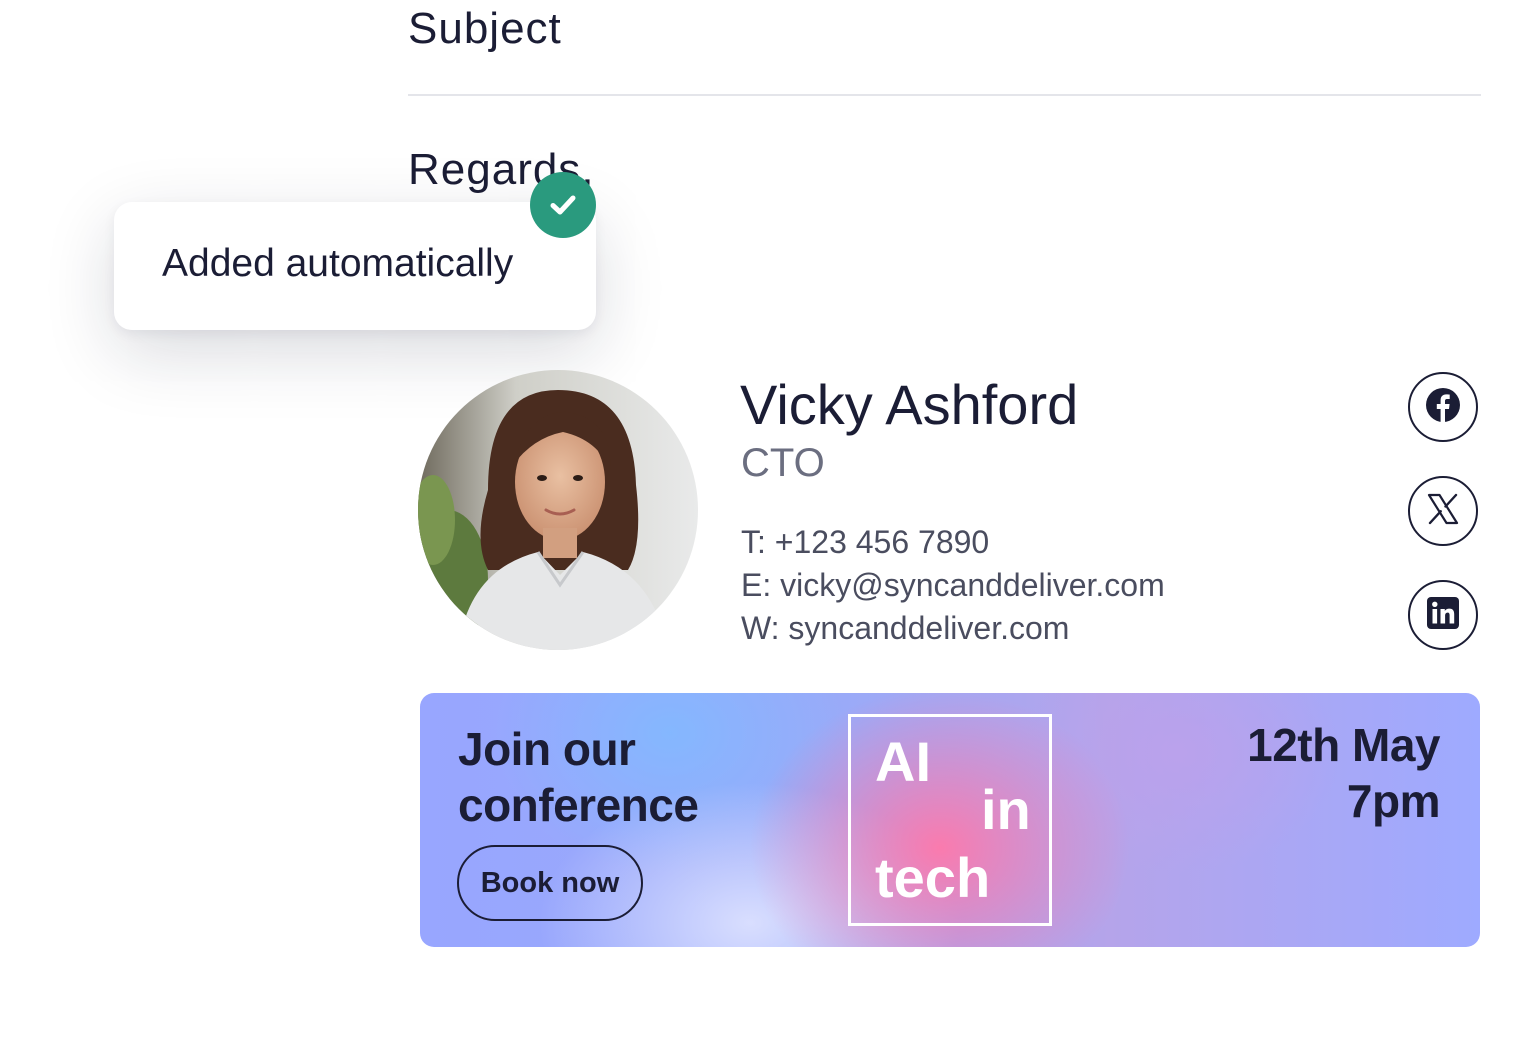  What do you see at coordinates (563, 205) in the screenshot?
I see `check-icon` at bounding box center [563, 205].